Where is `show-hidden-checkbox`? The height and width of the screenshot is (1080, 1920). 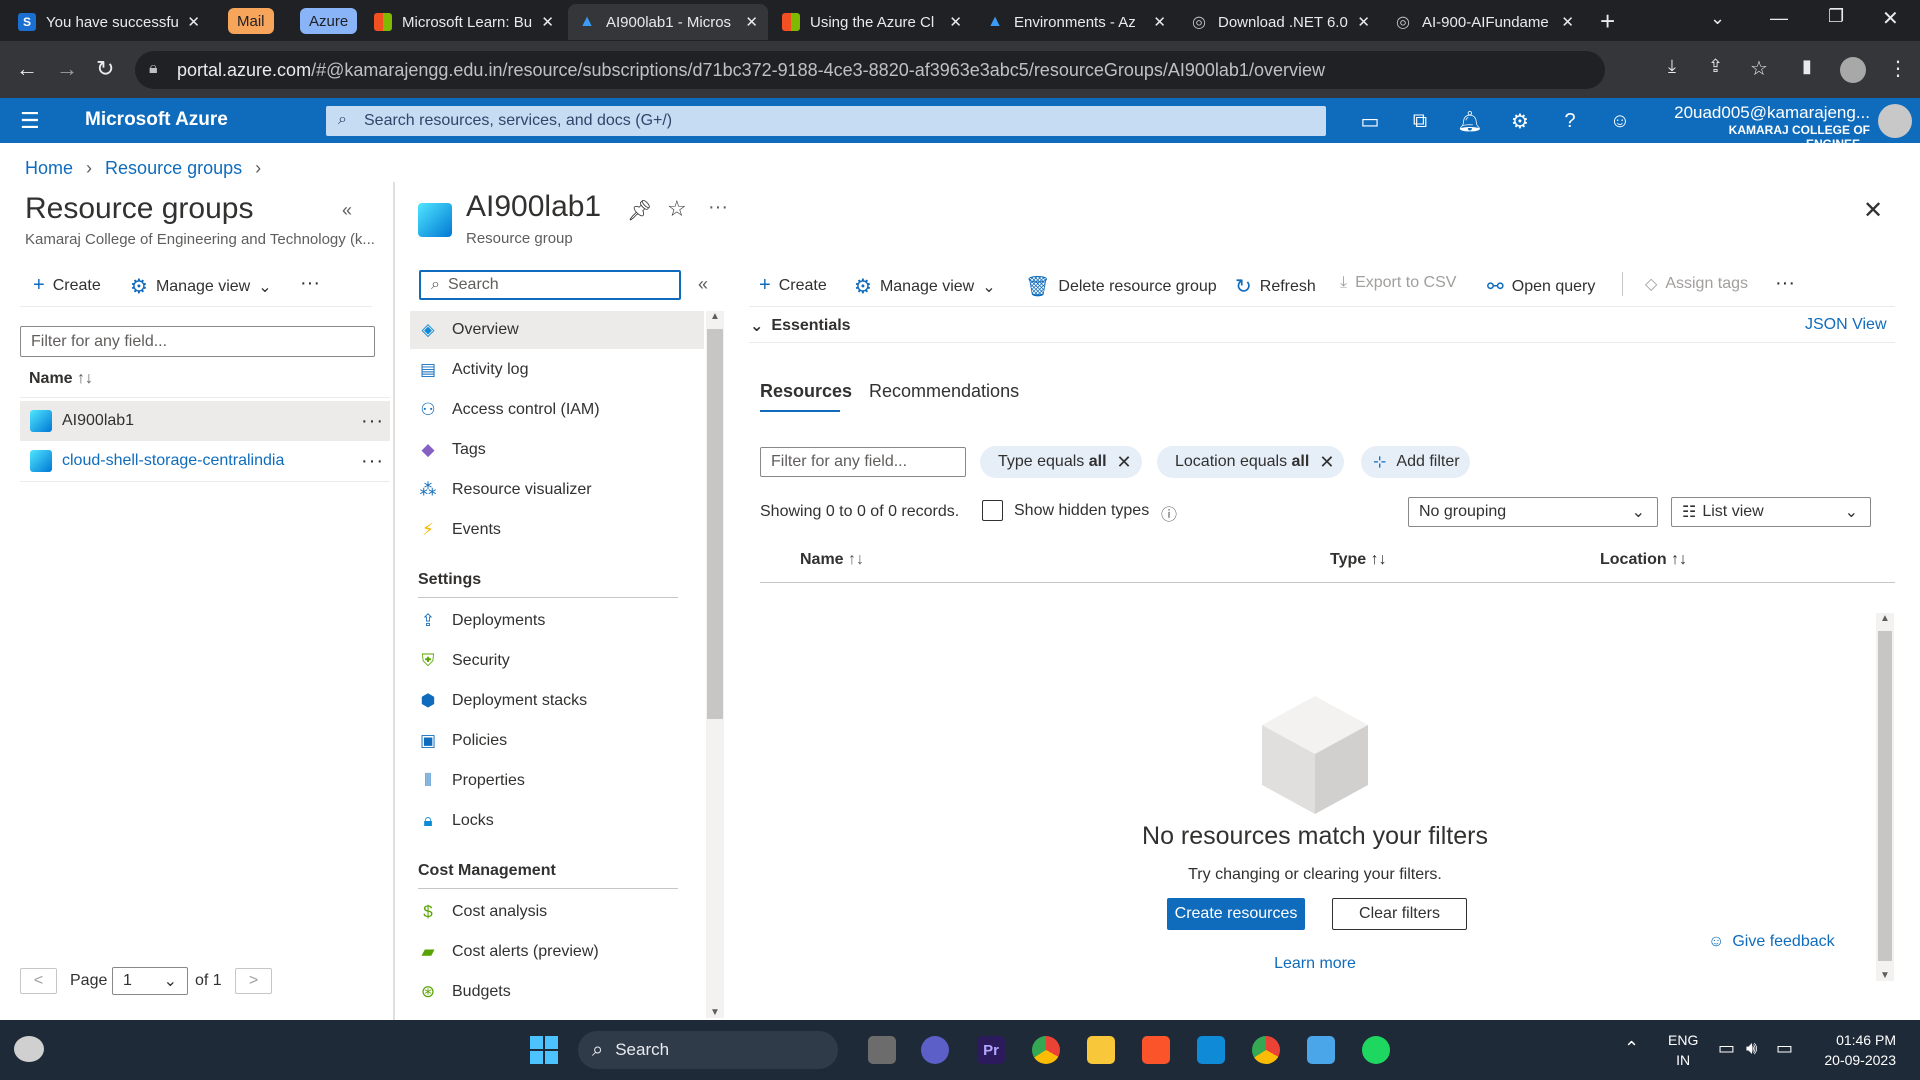 show-hidden-checkbox is located at coordinates (992, 510).